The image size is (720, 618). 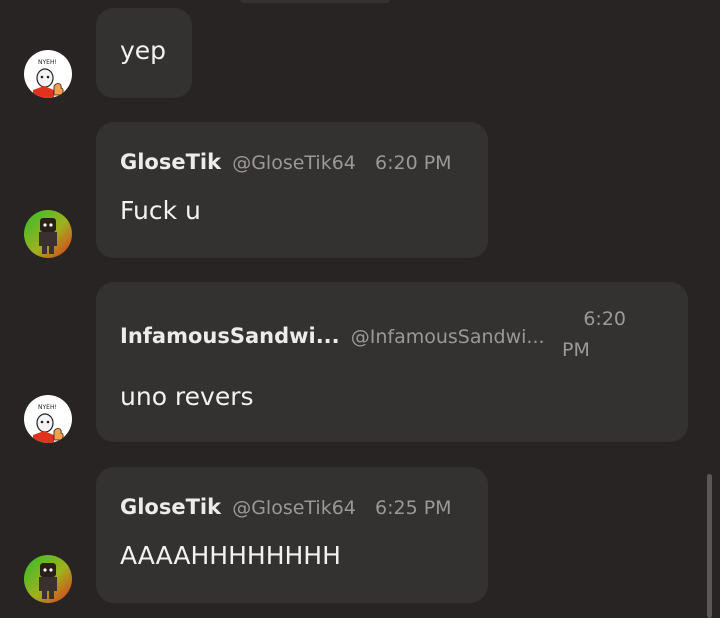 What do you see at coordinates (576, 350) in the screenshot?
I see `timestamp-period: PM` at bounding box center [576, 350].